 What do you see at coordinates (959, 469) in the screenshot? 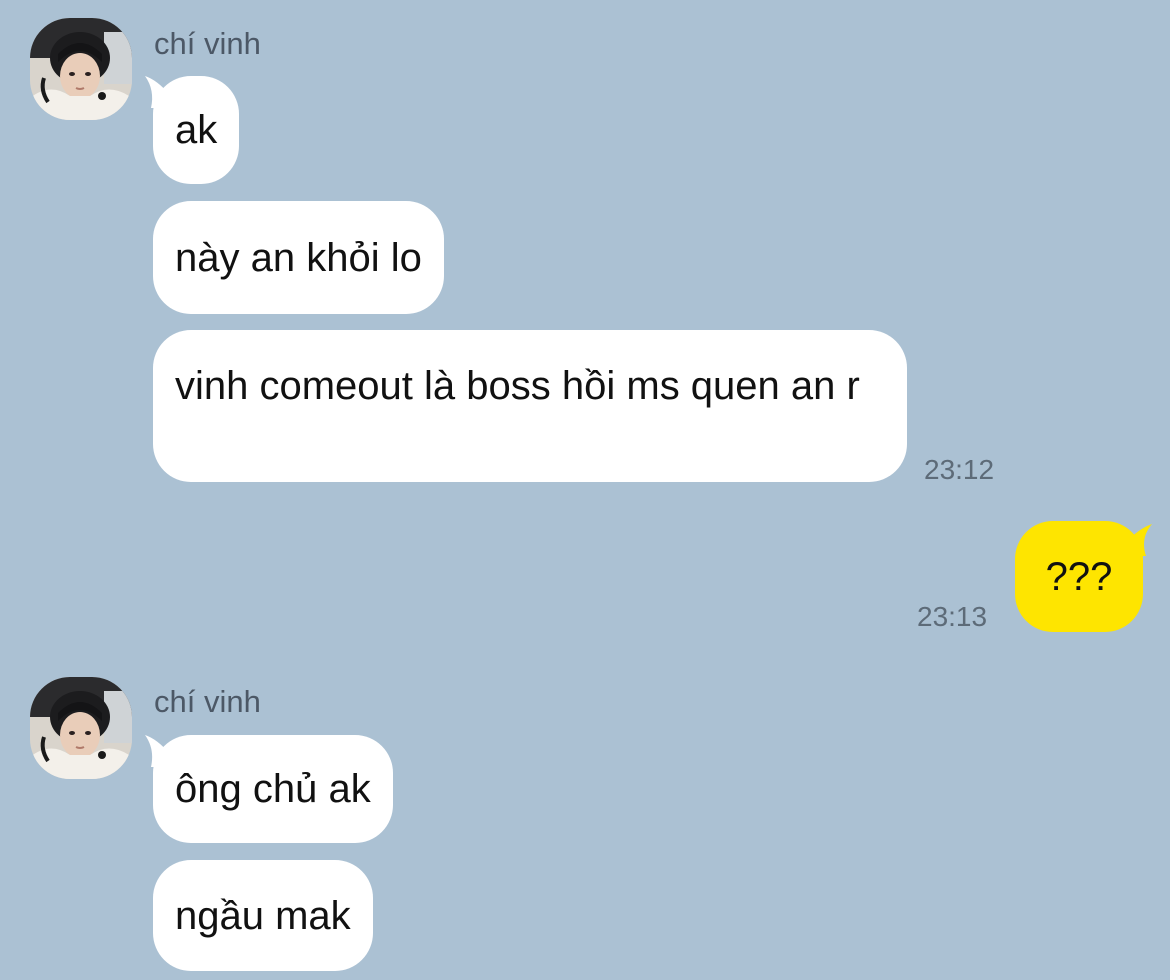
I see `message-timestamp: 23:12` at bounding box center [959, 469].